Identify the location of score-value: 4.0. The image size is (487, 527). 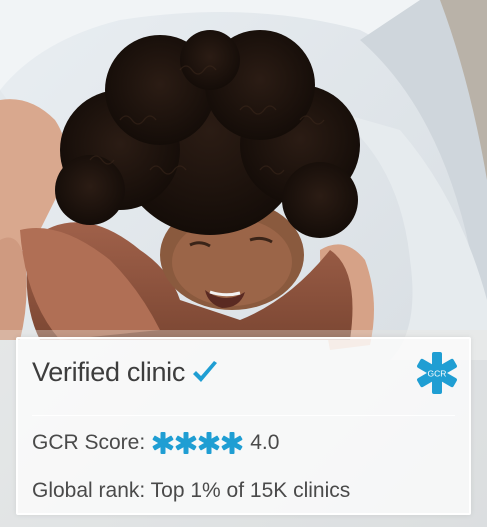
(265, 442).